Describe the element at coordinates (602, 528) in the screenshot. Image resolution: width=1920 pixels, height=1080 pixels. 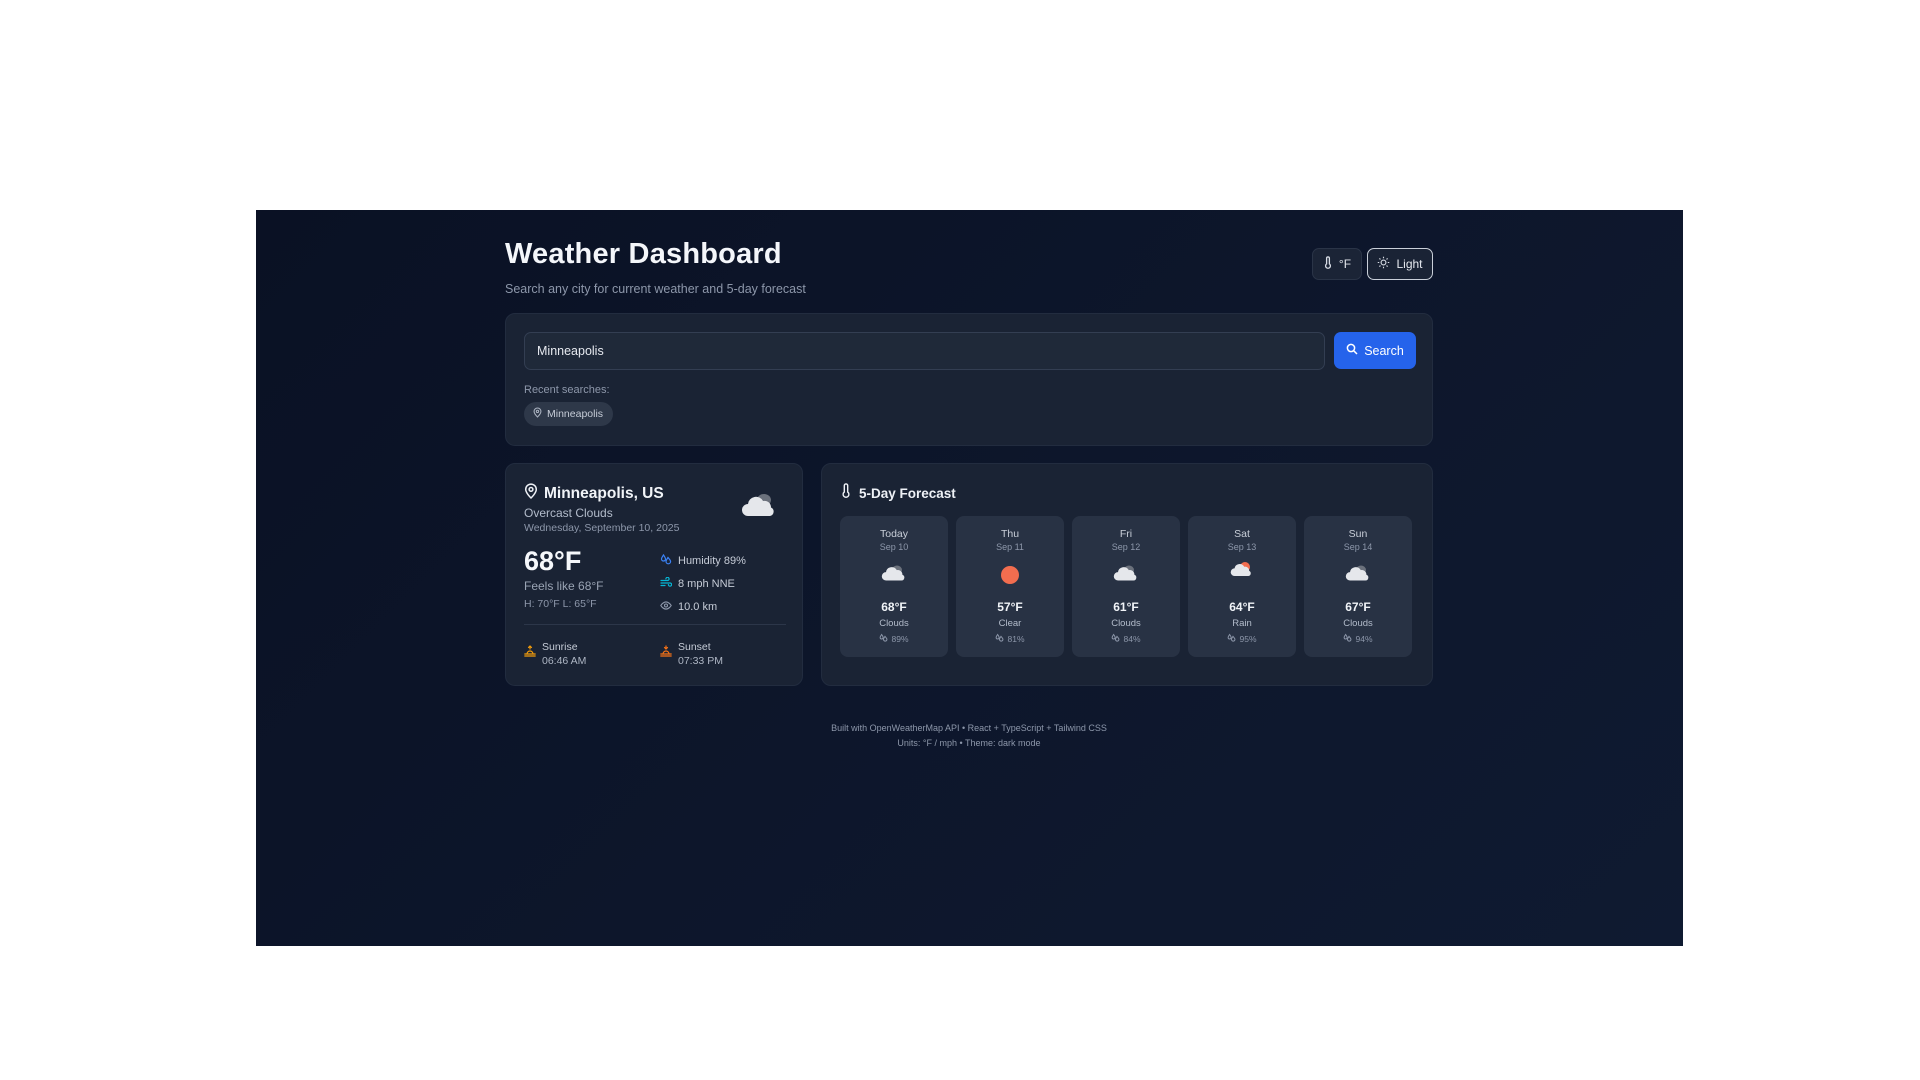
I see `current-date: Wednesday, September 10, 2025` at that location.